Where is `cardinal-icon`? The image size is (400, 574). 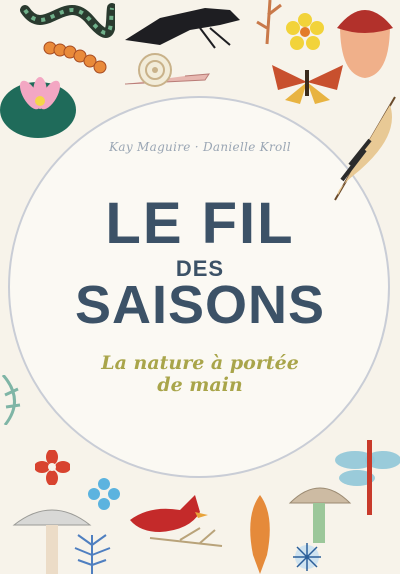
cardinal-icon is located at coordinates (176, 521).